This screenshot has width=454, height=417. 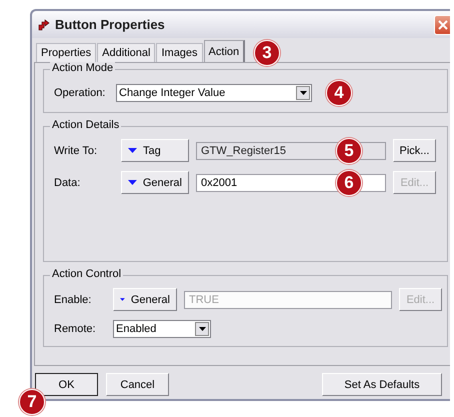 I want to click on dropdown-field: Change Integer Value, so click(x=214, y=93).